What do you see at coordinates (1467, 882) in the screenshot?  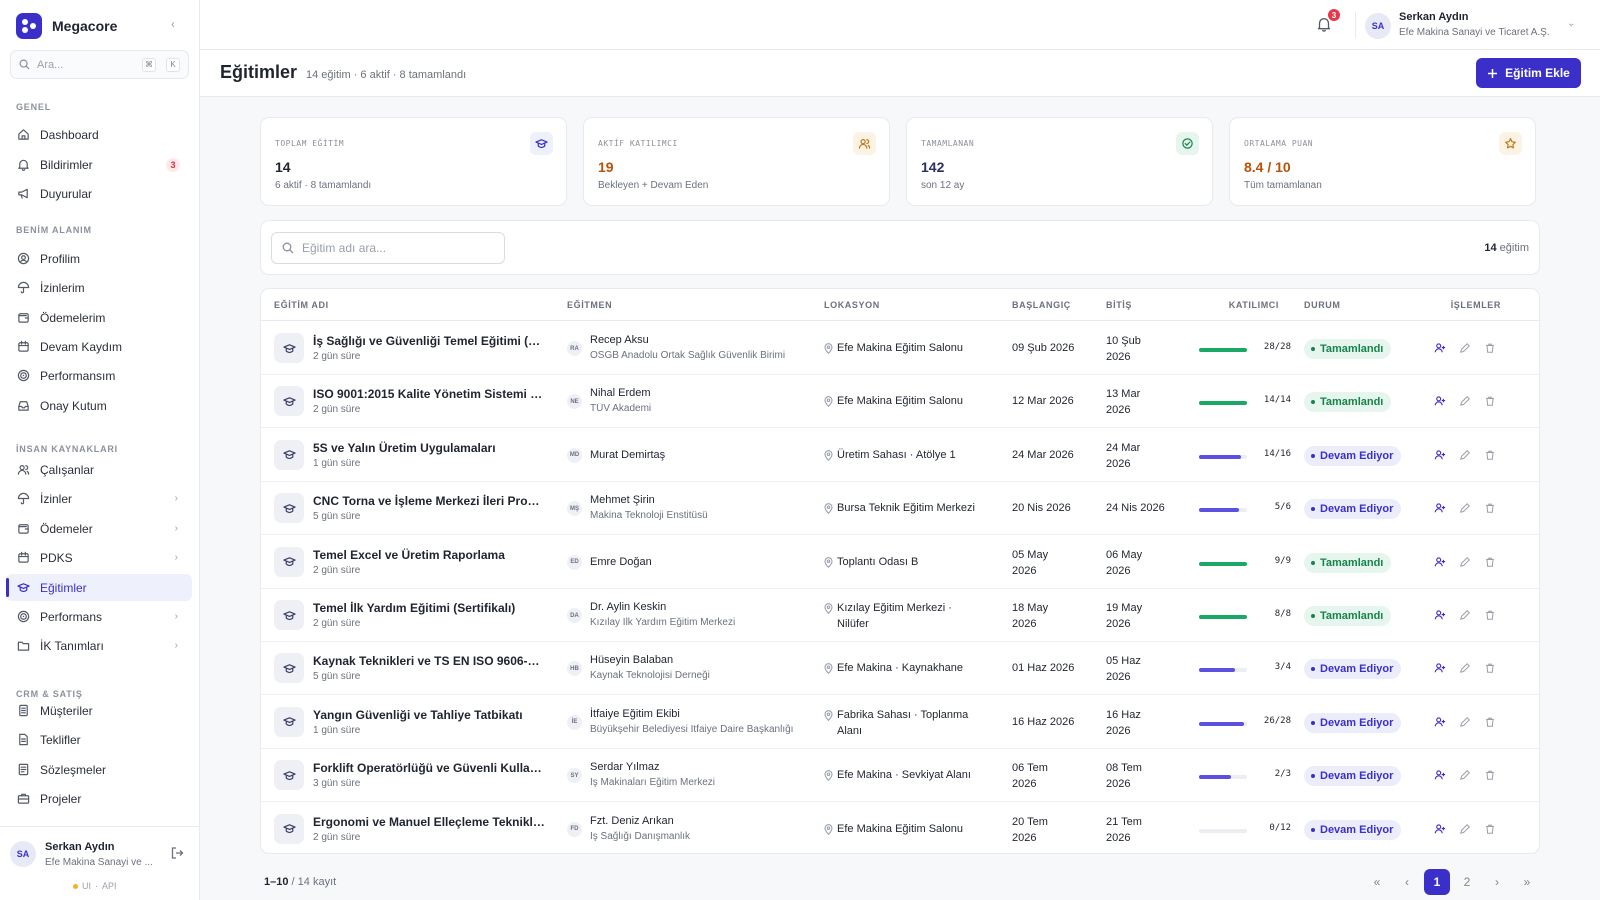 I see `page-2-button: 2` at bounding box center [1467, 882].